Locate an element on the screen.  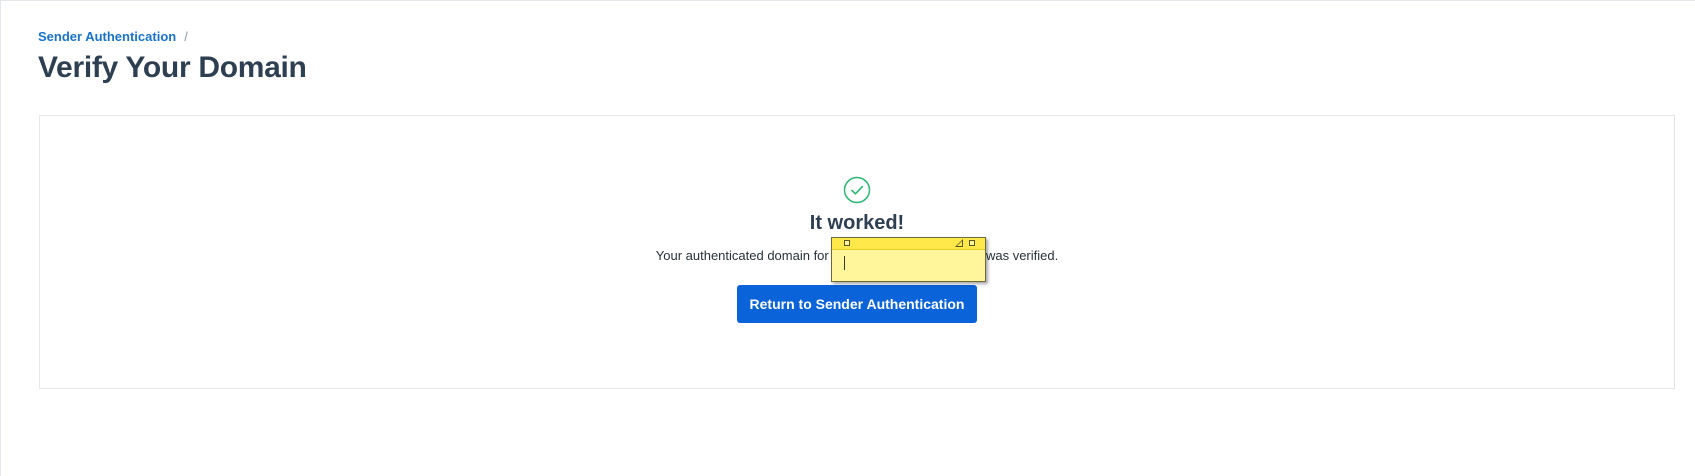
check-circle-icon is located at coordinates (857, 190).